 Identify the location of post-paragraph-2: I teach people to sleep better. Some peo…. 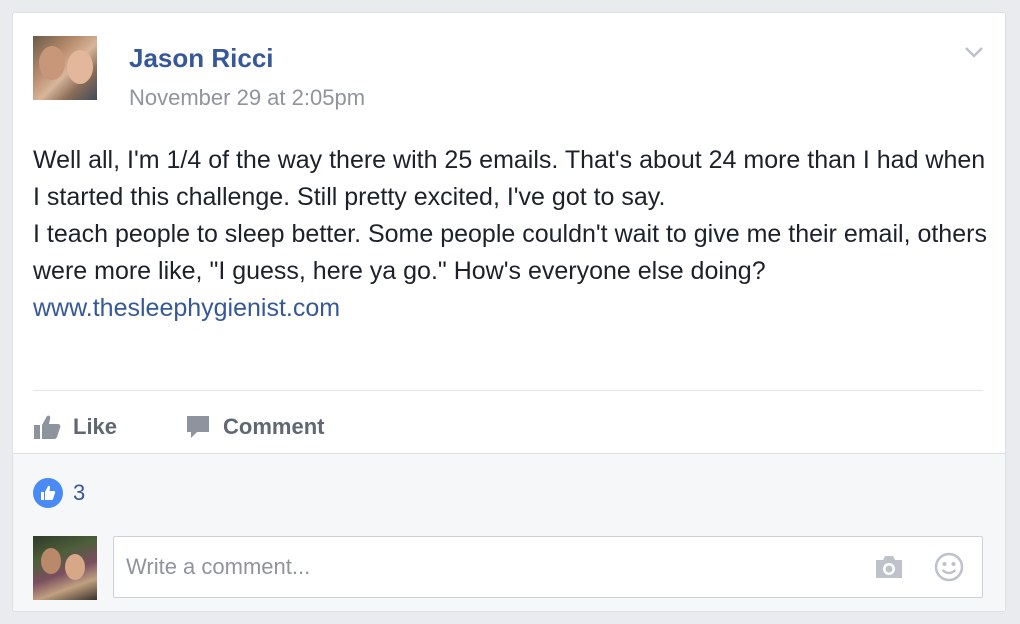
(510, 252).